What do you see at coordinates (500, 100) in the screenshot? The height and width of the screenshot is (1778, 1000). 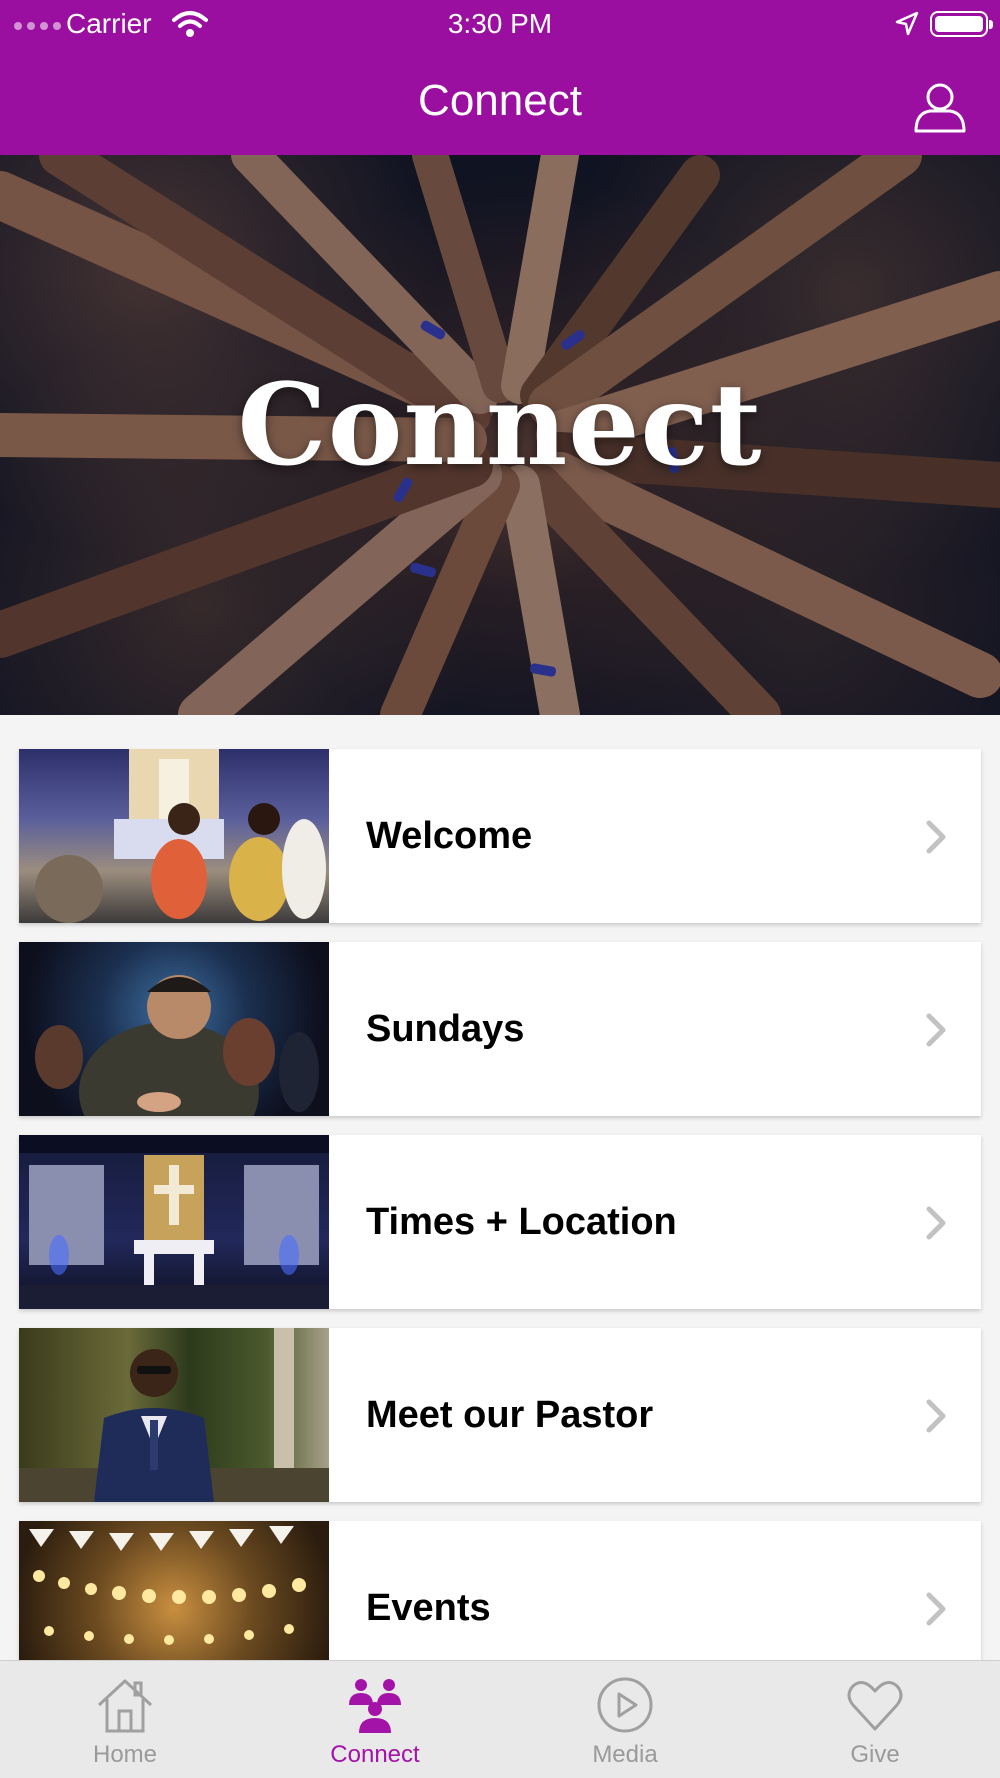 I see `page-title: Connect` at bounding box center [500, 100].